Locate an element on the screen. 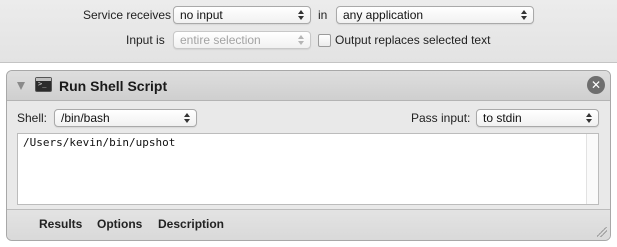 This screenshot has height=247, width=617. input-is-label: Input is is located at coordinates (145, 40).